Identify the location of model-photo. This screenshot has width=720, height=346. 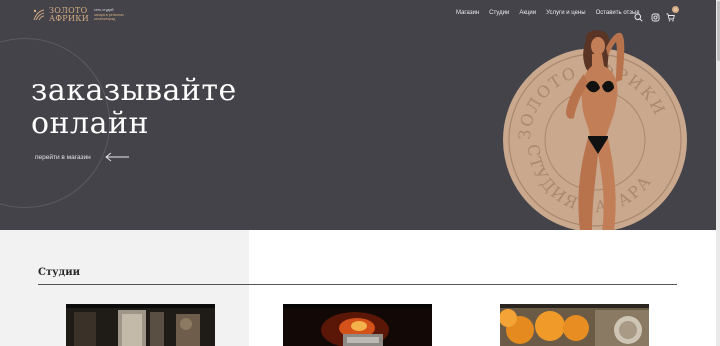
(595, 130).